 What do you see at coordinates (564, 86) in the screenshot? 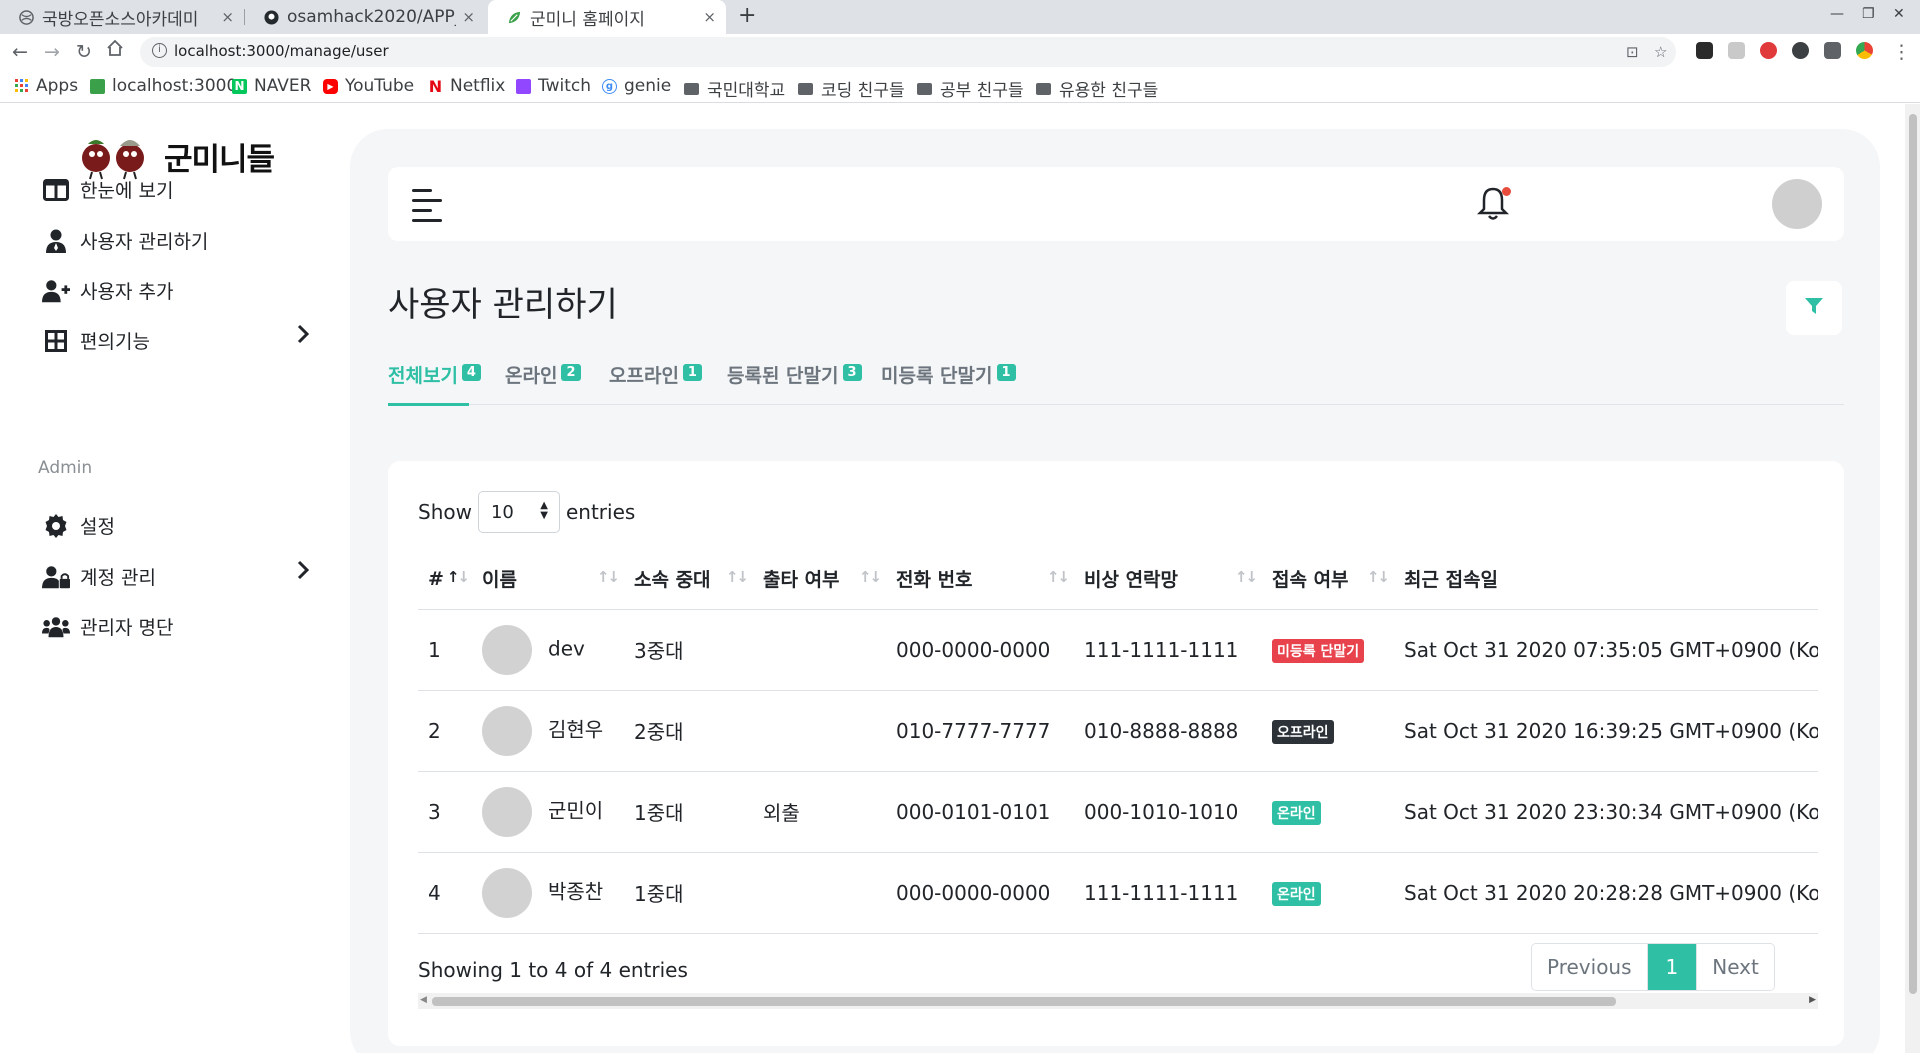
I see `bookmark-label: Twitch` at bounding box center [564, 86].